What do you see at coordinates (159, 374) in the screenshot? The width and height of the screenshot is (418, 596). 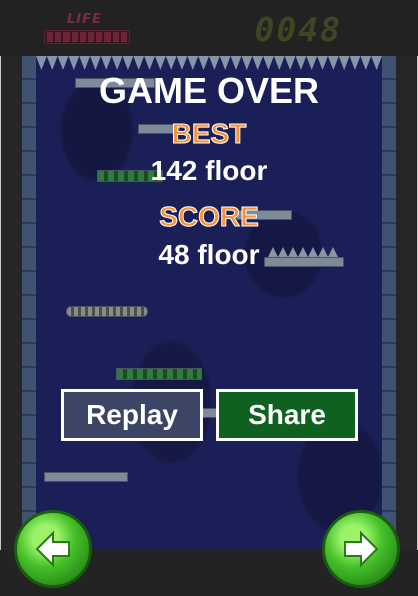 I see `bounce-platform` at bounding box center [159, 374].